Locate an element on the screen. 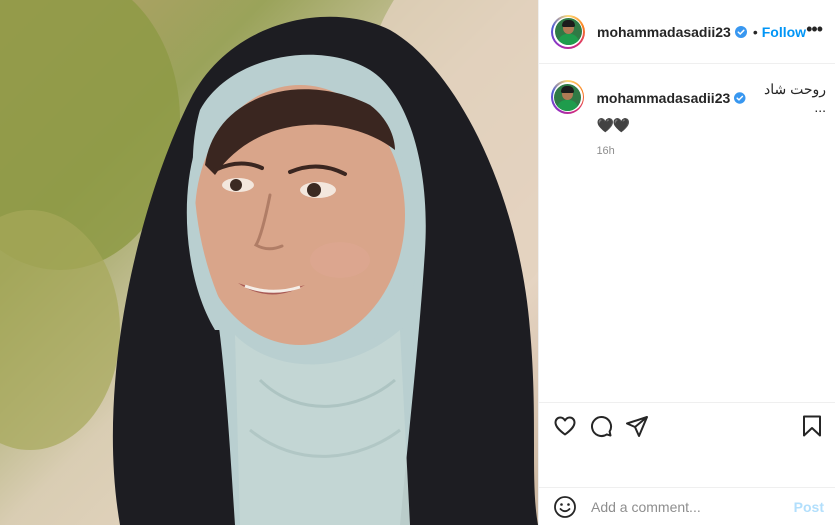  post-header: mohammadasadii23 • Follow ••• is located at coordinates (687, 32).